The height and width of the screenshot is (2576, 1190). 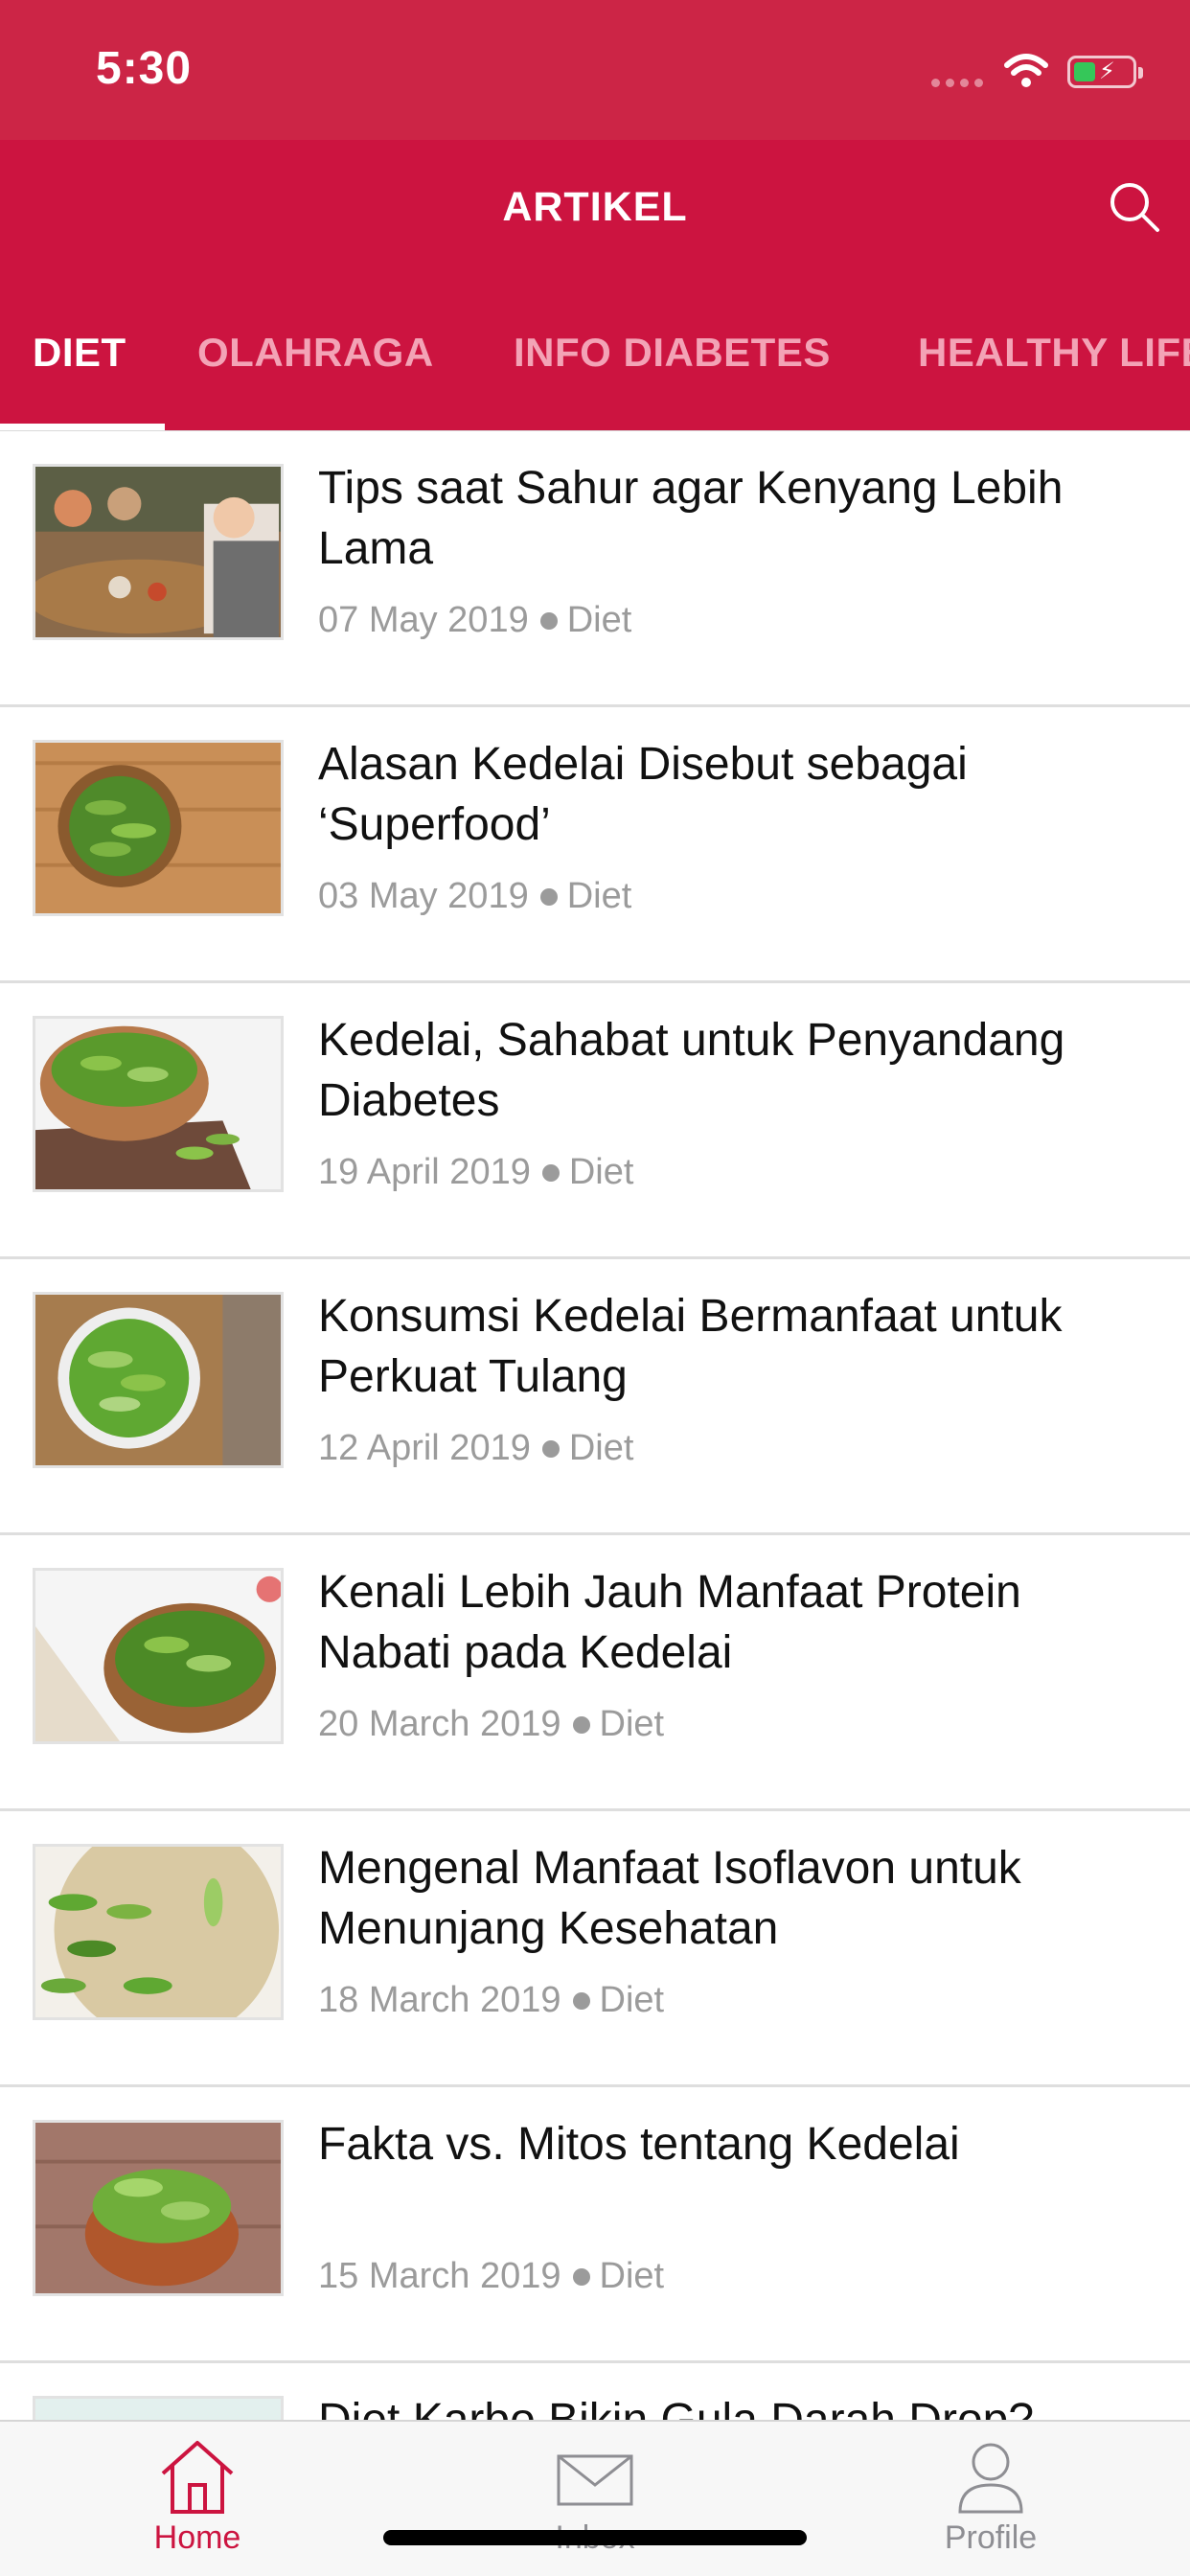 I want to click on article-meta: 07 May 2019 Diet, so click(x=475, y=620).